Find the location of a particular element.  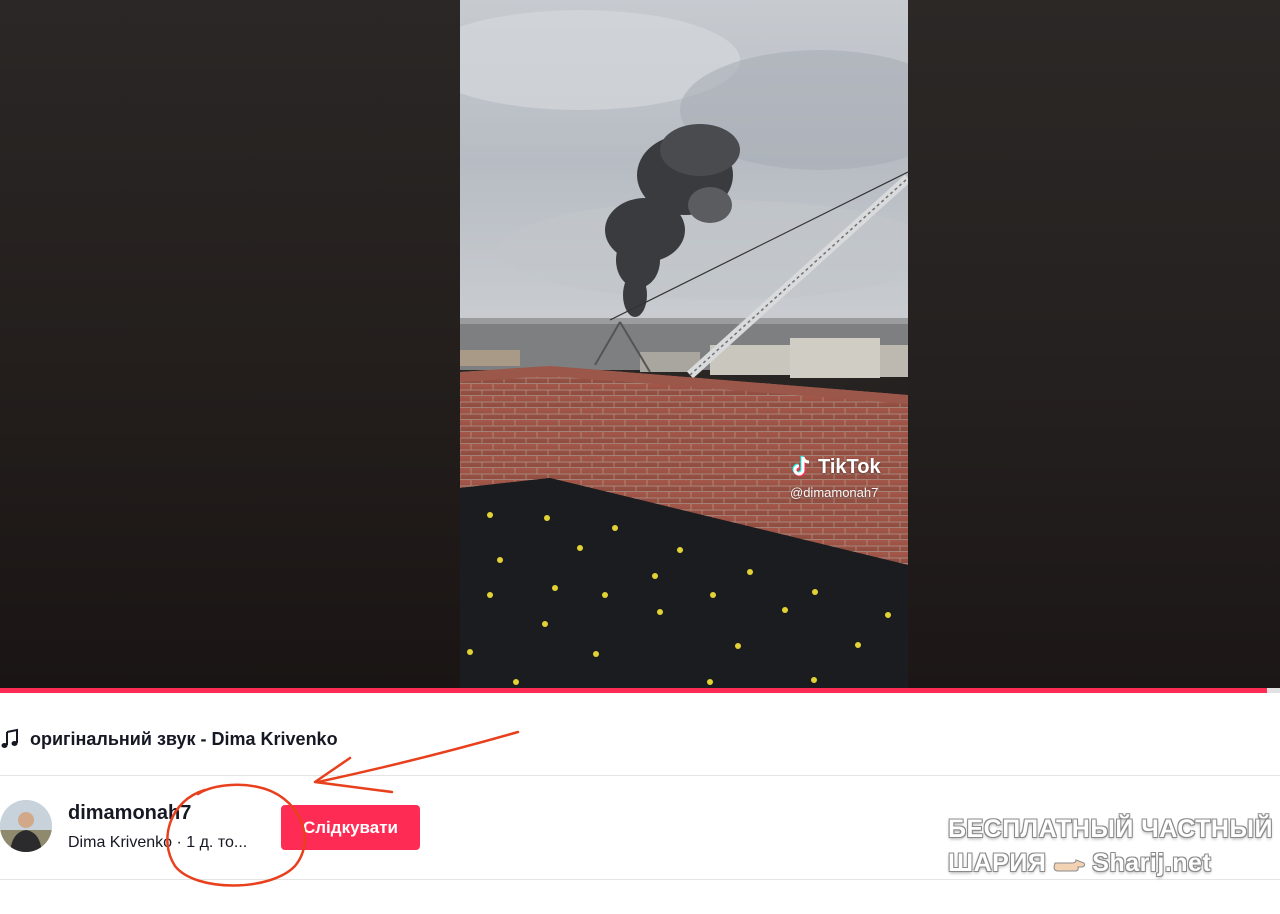

pointing-hand-icon is located at coordinates (1069, 863).